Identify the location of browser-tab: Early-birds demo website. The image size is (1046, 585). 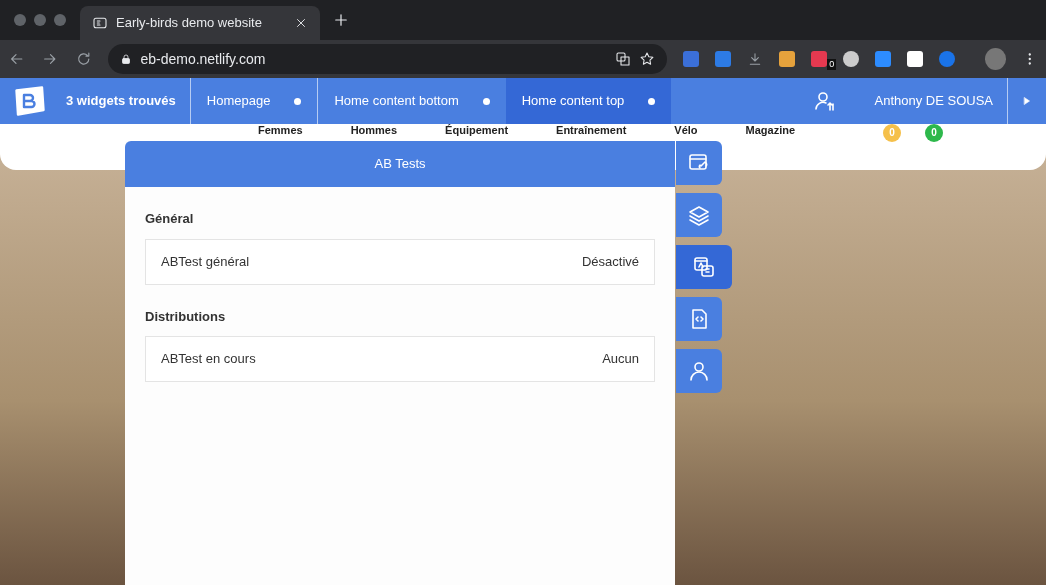
(200, 23).